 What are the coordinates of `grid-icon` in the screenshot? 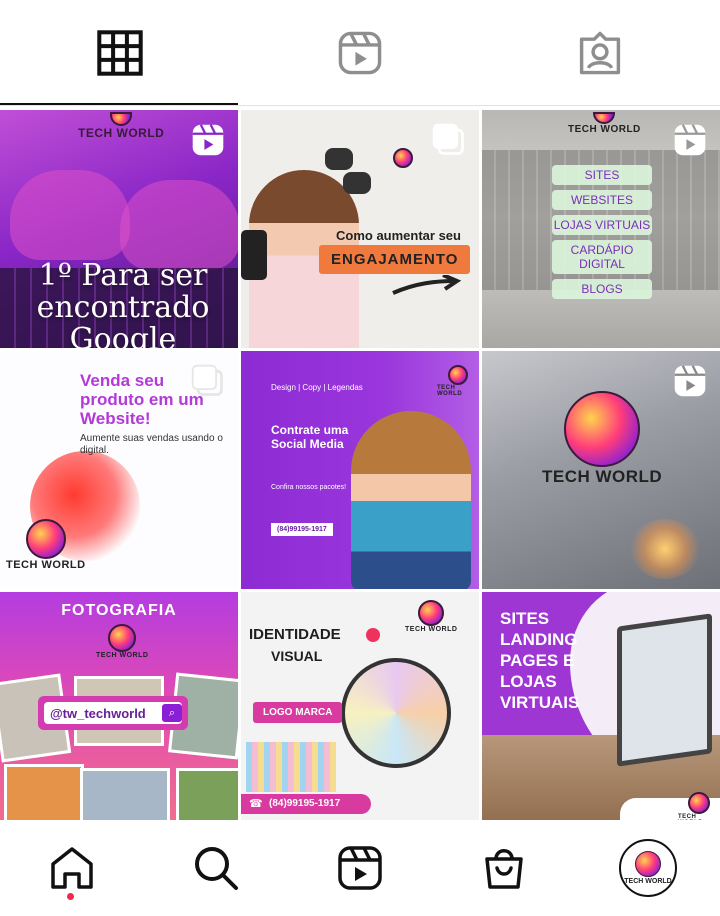 It's located at (120, 53).